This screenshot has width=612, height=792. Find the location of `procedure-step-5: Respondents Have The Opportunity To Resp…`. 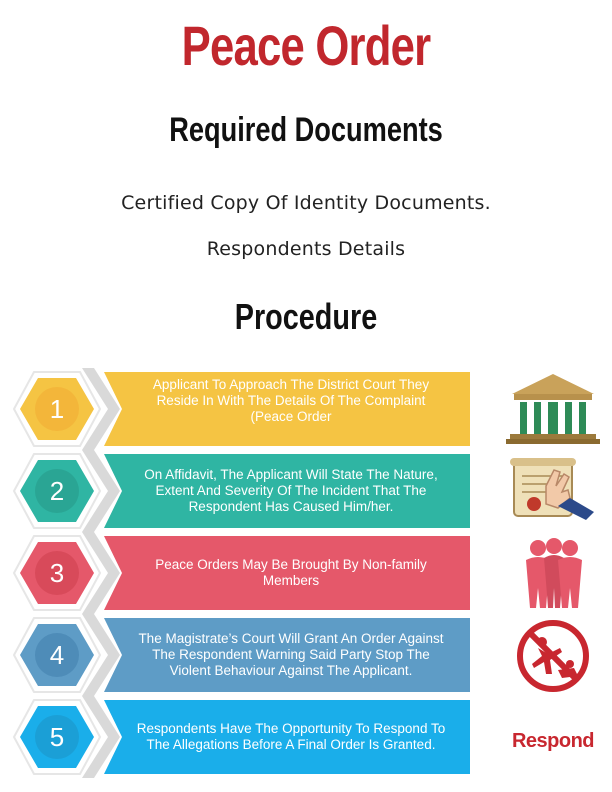

procedure-step-5: Respondents Have The Opportunity To Resp… is located at coordinates (306, 738).